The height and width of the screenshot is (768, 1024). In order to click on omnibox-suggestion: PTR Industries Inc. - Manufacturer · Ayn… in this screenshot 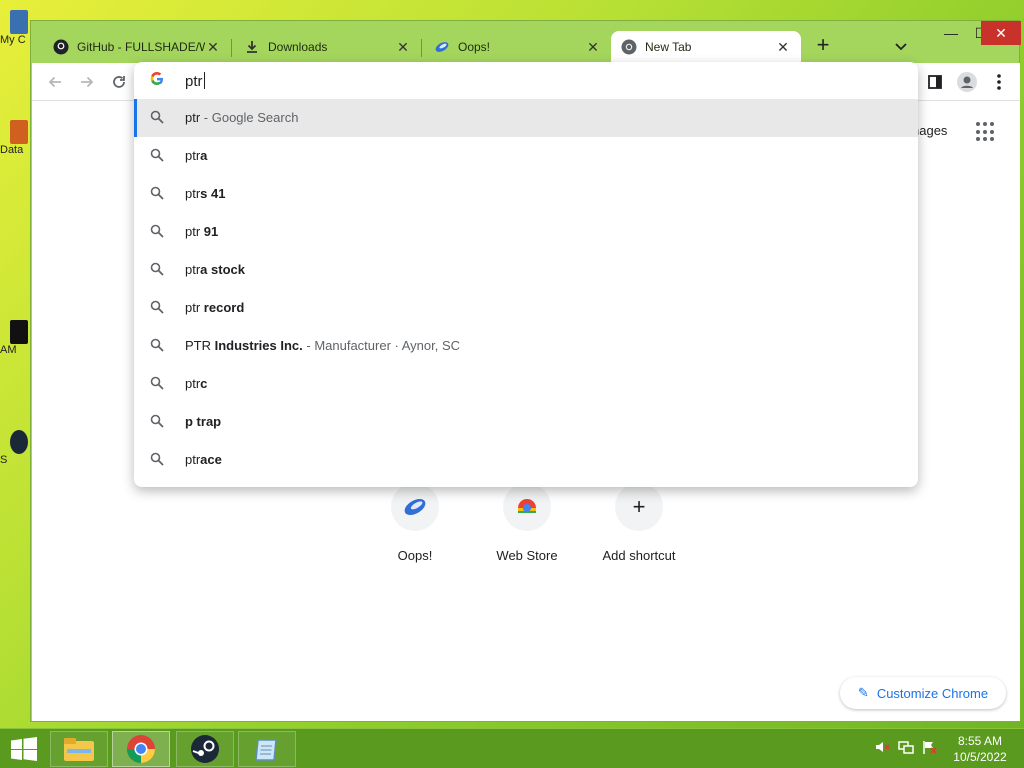, I will do `click(526, 346)`.